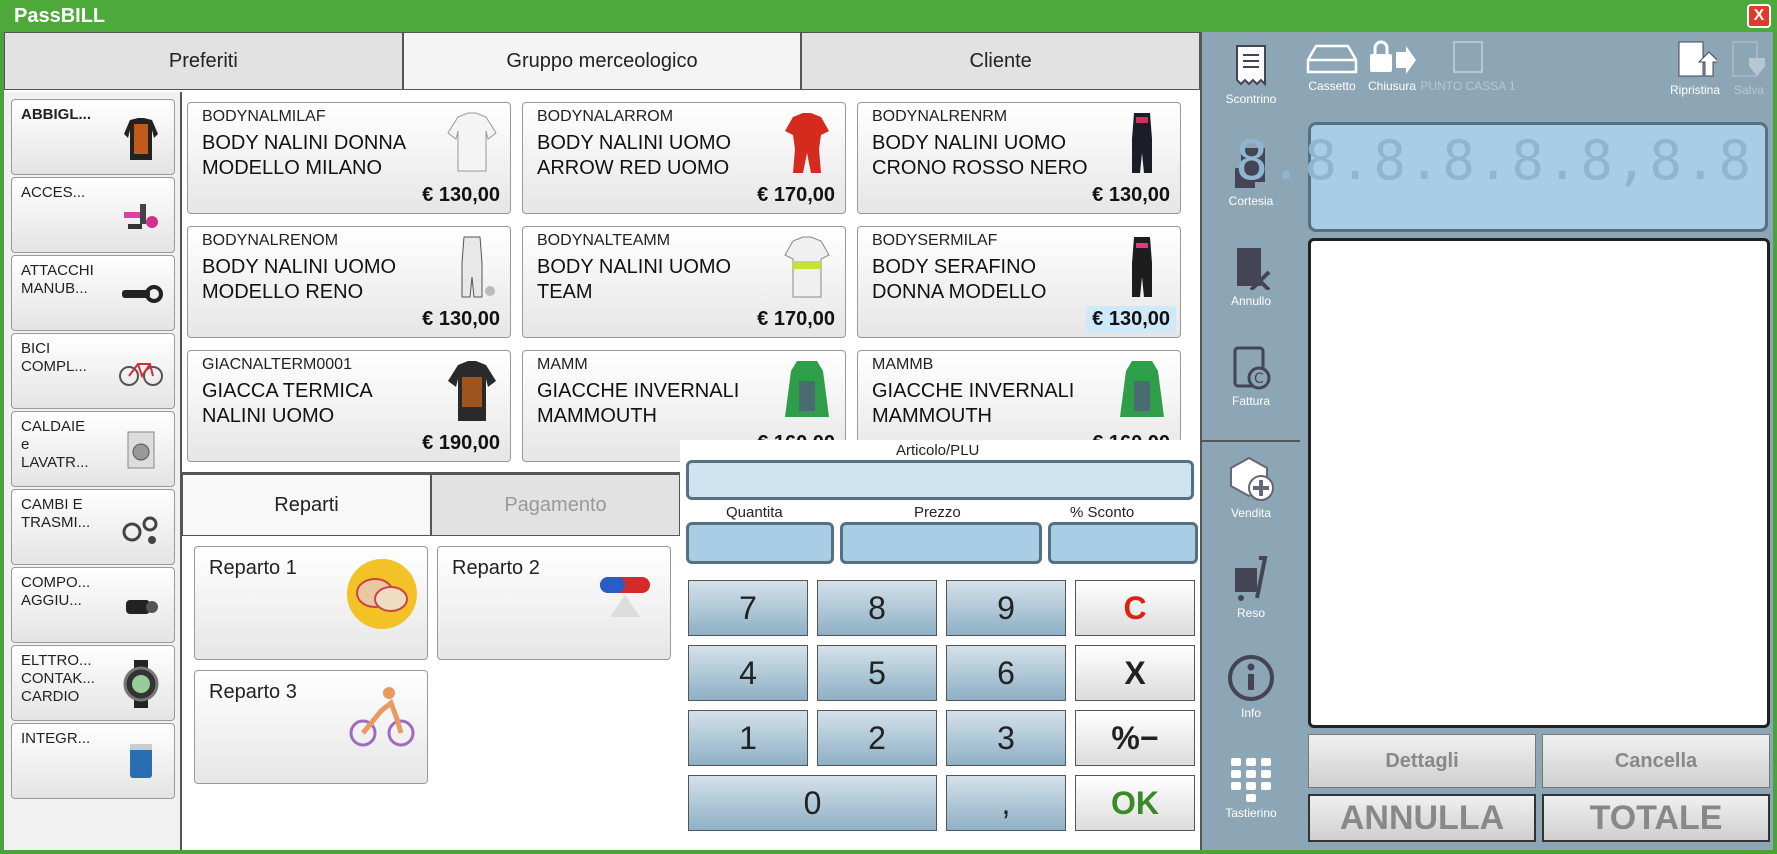 This screenshot has height=854, width=1777. I want to click on salva-label: Salva, so click(1749, 90).